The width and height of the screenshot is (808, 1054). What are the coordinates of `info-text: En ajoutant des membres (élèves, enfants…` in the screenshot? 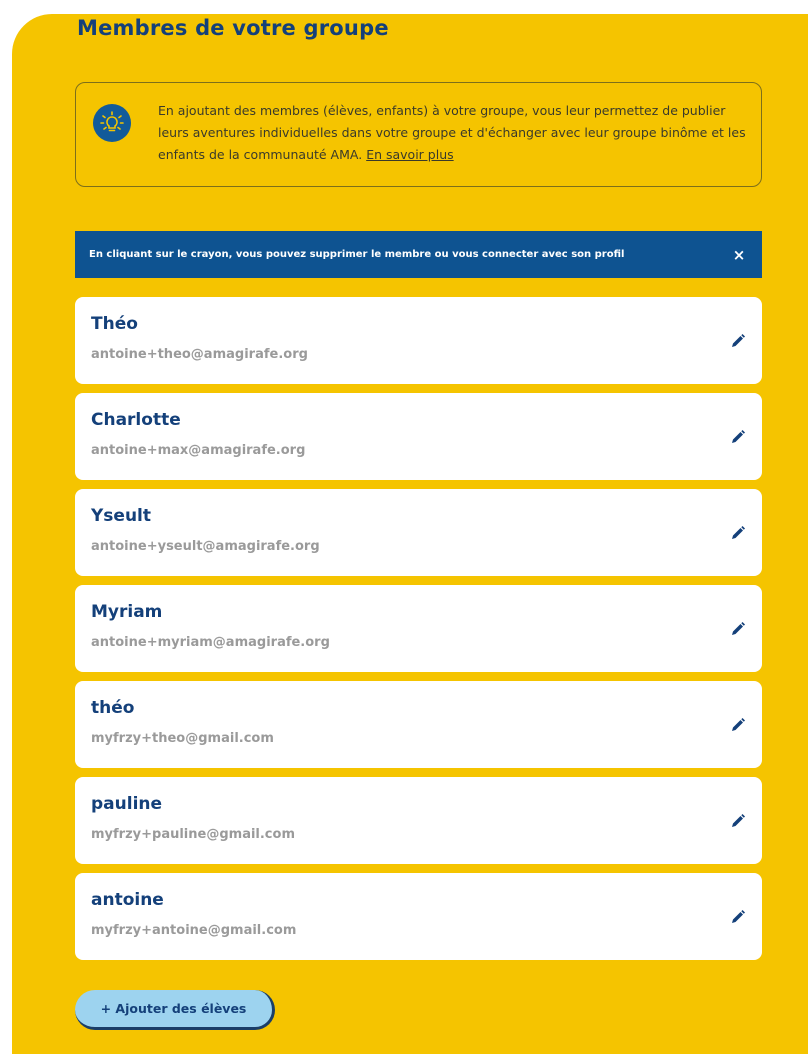 It's located at (453, 133).